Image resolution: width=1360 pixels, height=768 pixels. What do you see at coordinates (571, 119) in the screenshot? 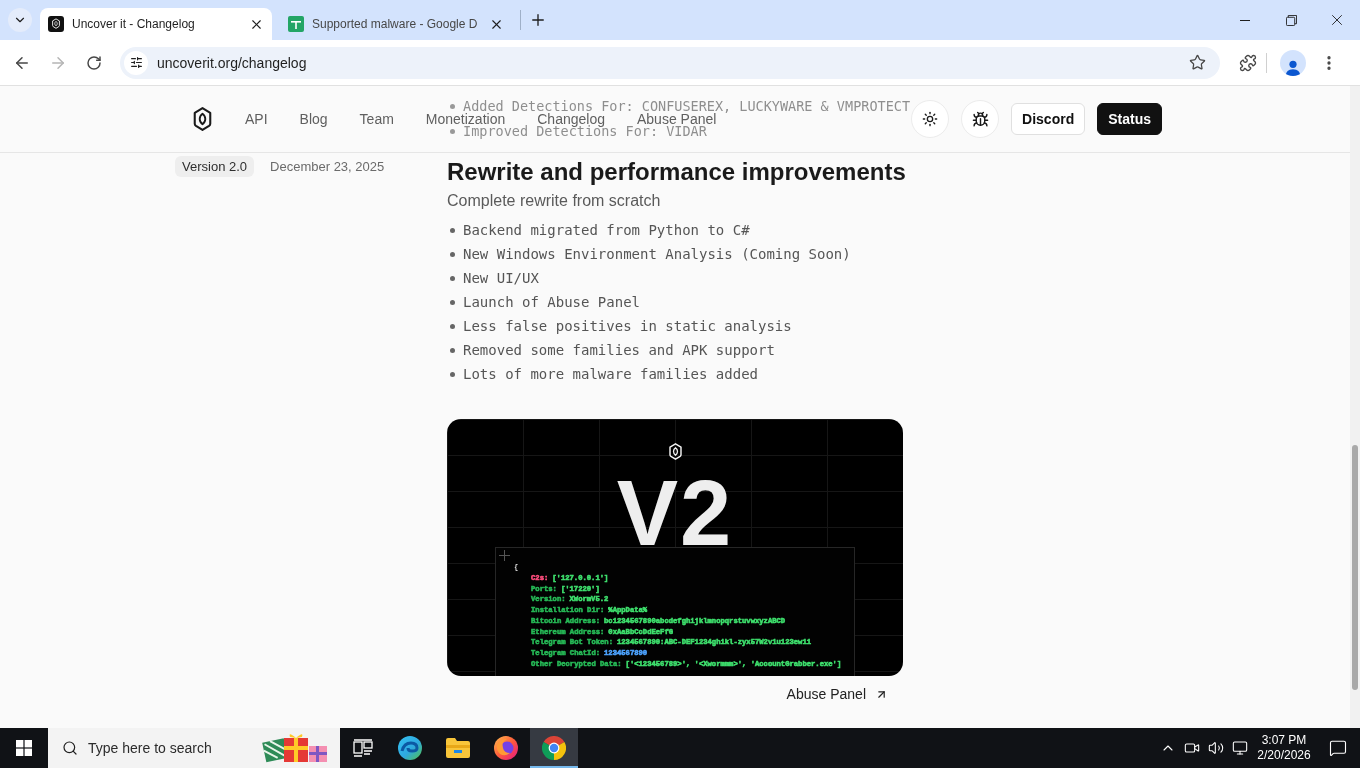
I see `nav-link: Changelog` at bounding box center [571, 119].